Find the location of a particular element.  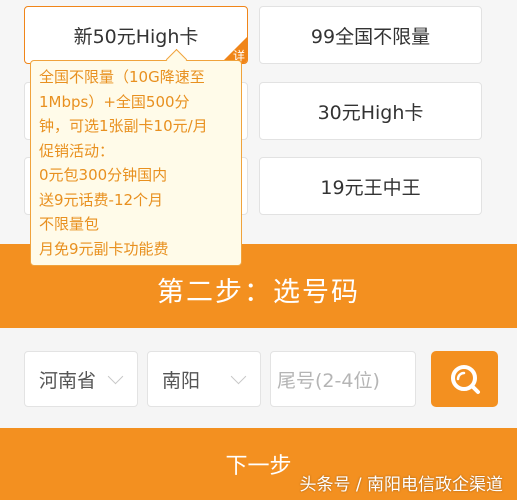

popup-line: 月免9元副卡功能费 is located at coordinates (104, 248).